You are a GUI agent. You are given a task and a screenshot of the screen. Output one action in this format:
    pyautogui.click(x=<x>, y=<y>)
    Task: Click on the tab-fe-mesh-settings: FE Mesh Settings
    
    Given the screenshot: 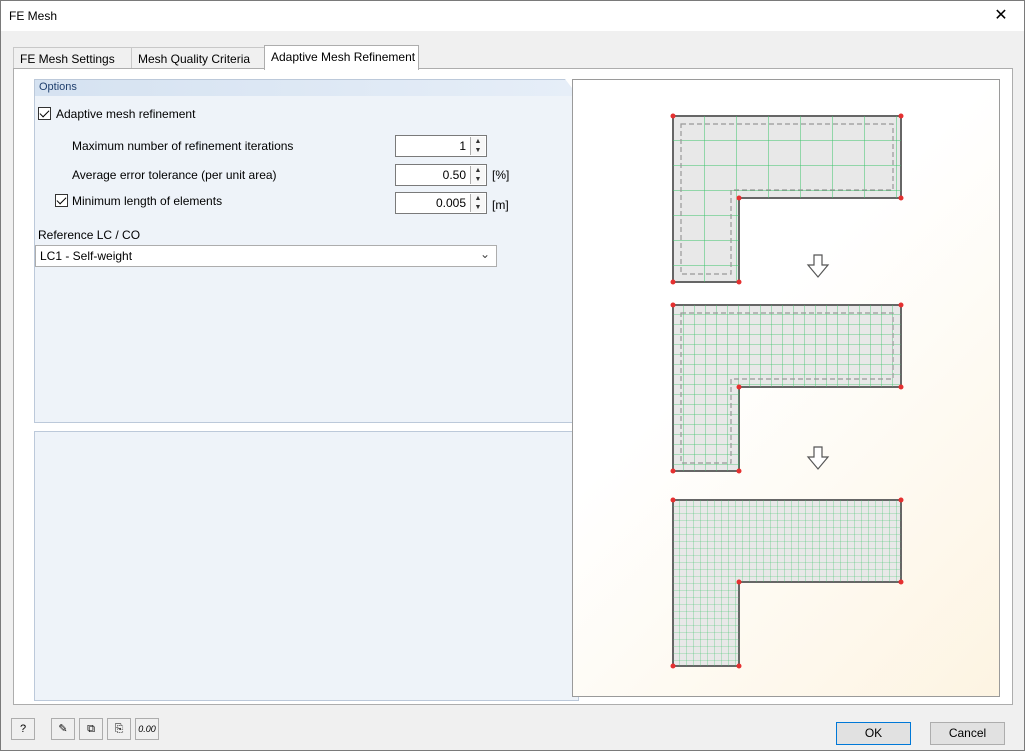 What is the action you would take?
    pyautogui.click(x=72, y=58)
    